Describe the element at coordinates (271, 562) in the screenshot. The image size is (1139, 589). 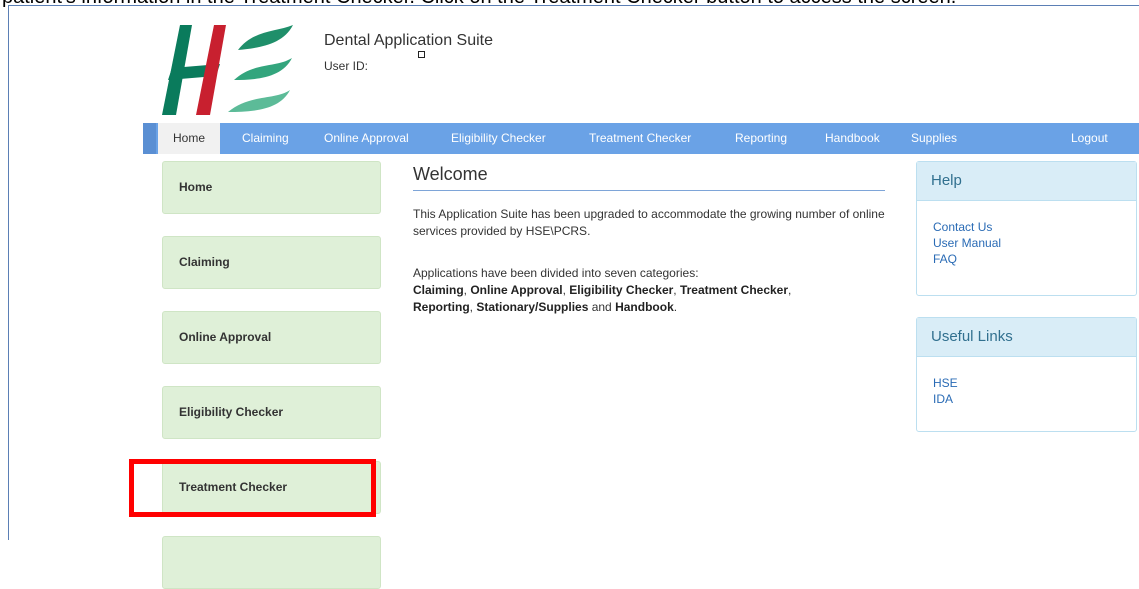
I see `sidebar-item-next` at that location.